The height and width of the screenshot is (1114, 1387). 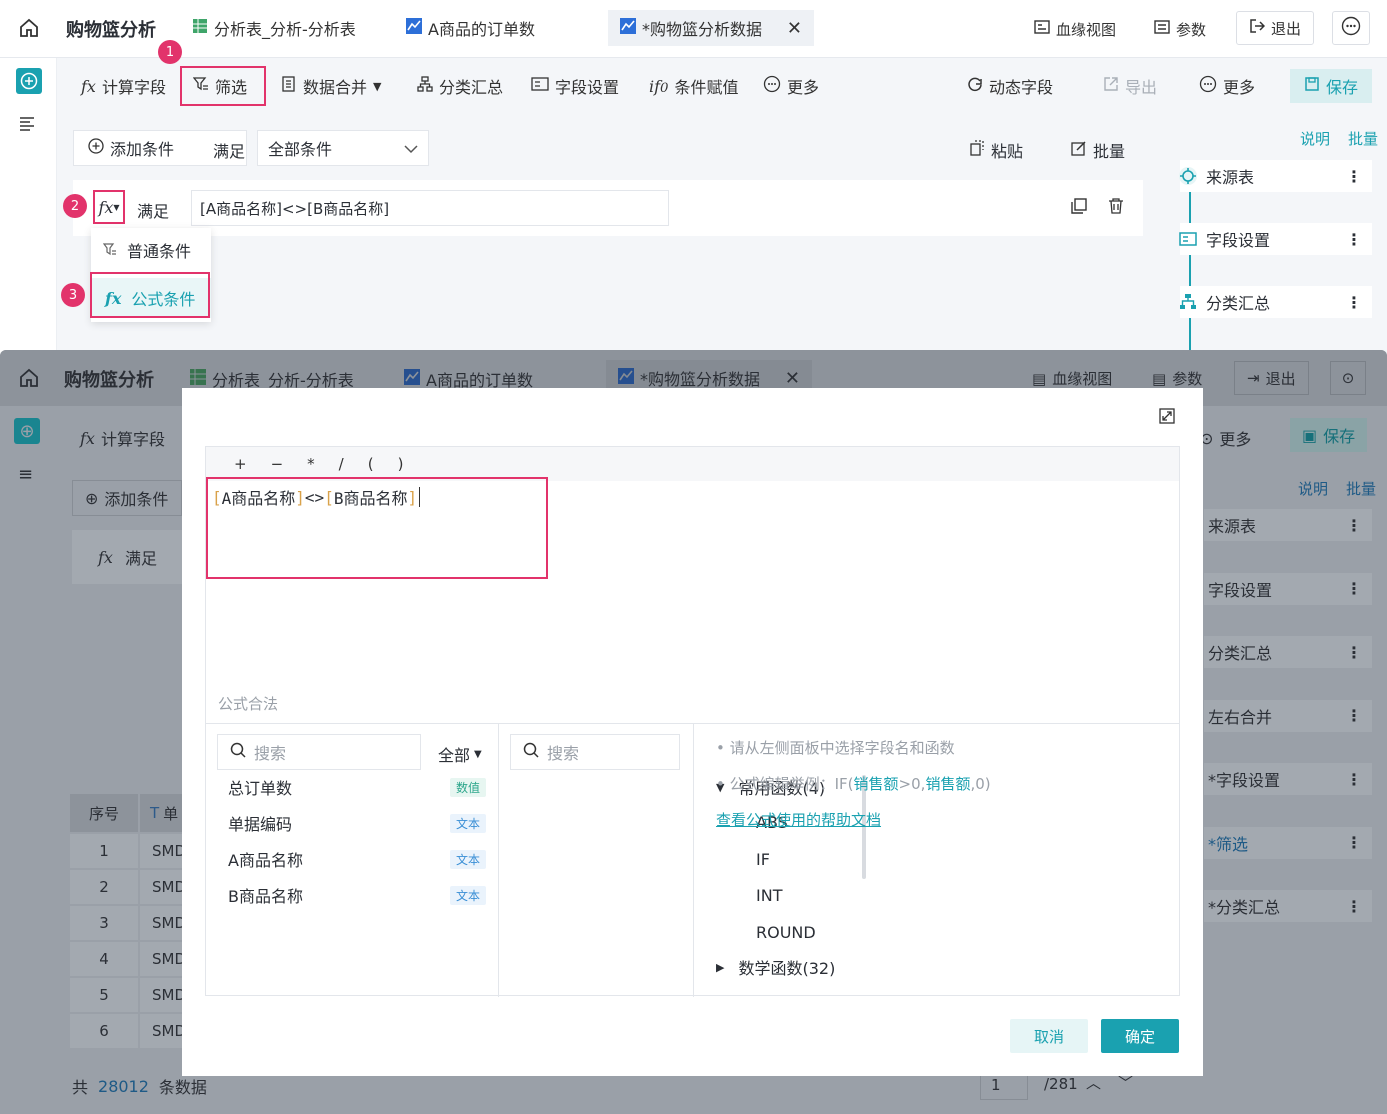 I want to click on step-node: 字段设置 ⋮, so click(x=1288, y=588).